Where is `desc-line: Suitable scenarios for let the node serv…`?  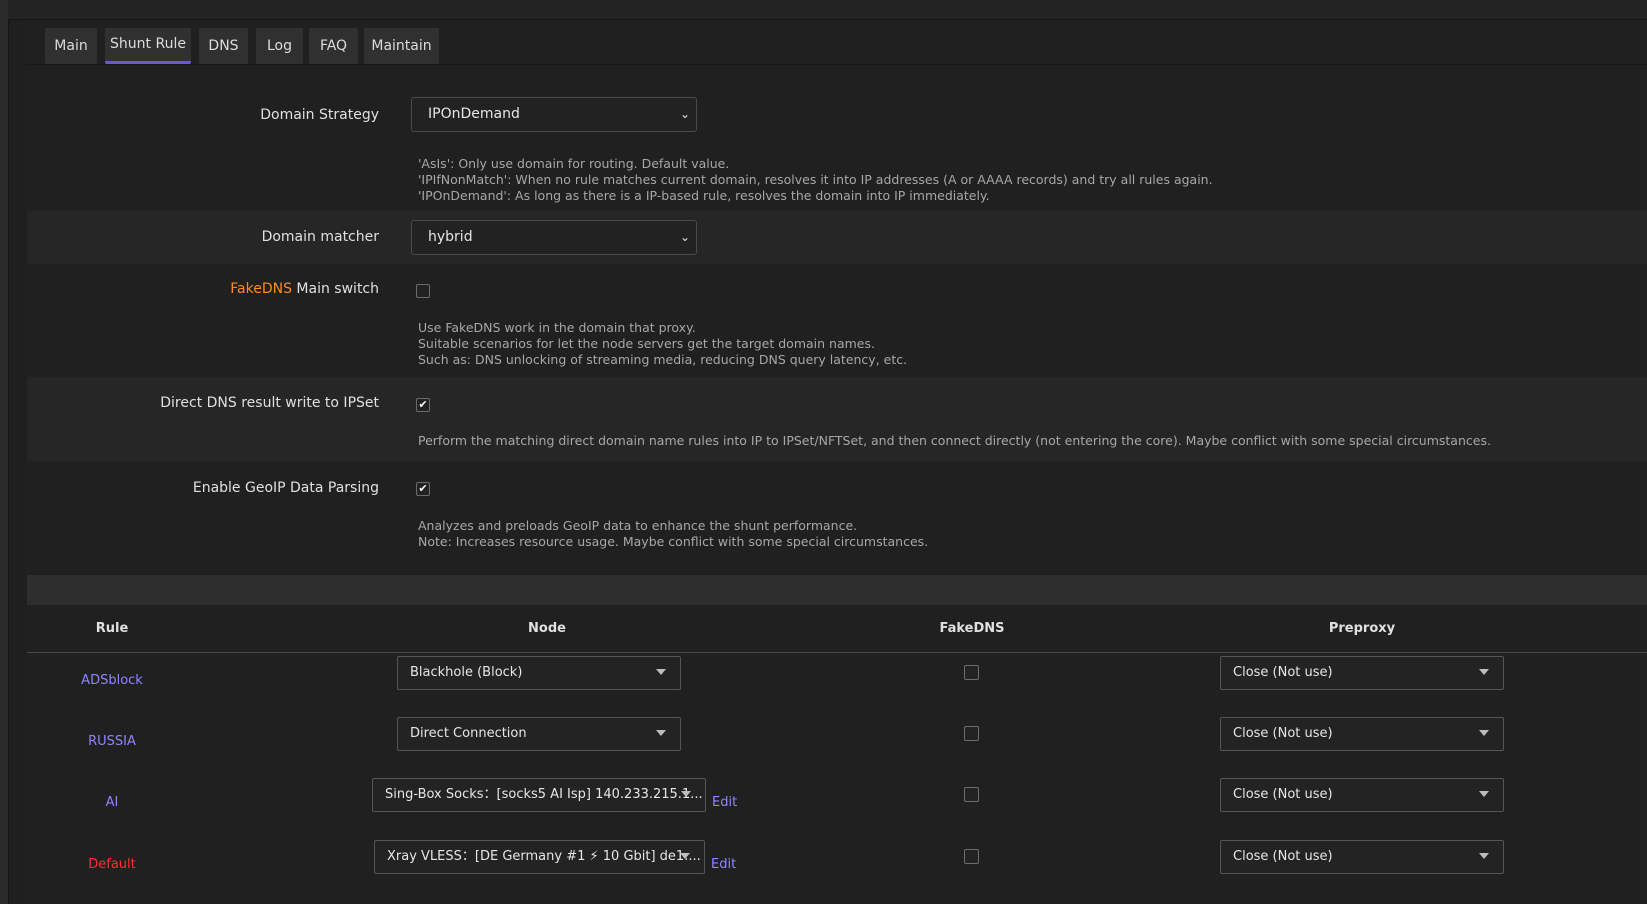
desc-line: Suitable scenarios for let the node serv… is located at coordinates (646, 343).